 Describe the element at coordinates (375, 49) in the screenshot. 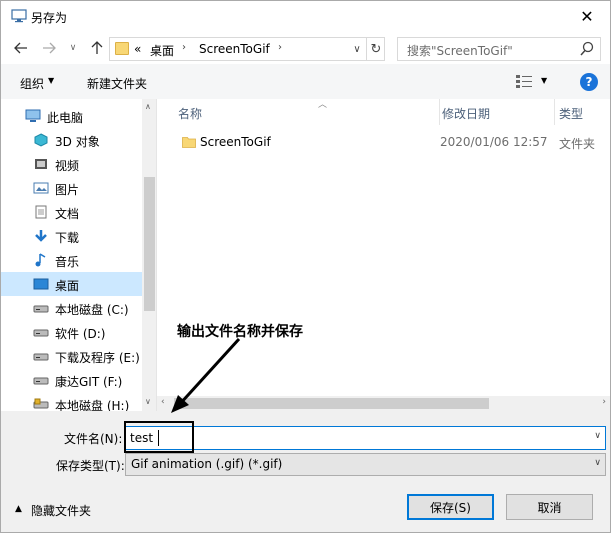

I see `refresh-icon: ↻` at that location.